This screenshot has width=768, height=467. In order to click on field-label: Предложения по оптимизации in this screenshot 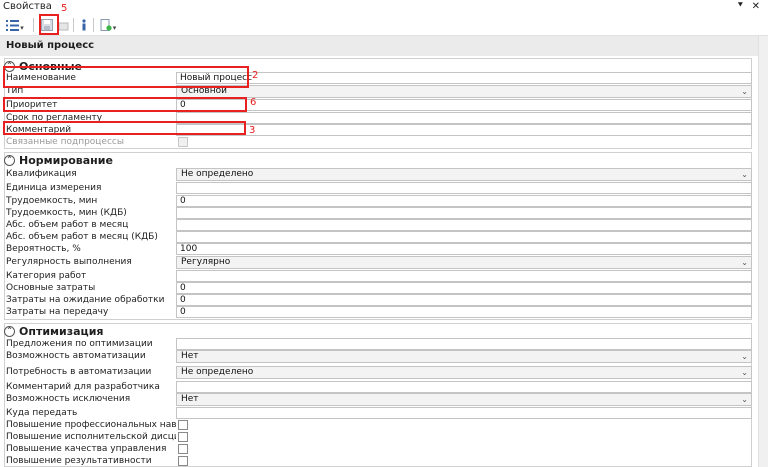, I will do `click(79, 344)`.